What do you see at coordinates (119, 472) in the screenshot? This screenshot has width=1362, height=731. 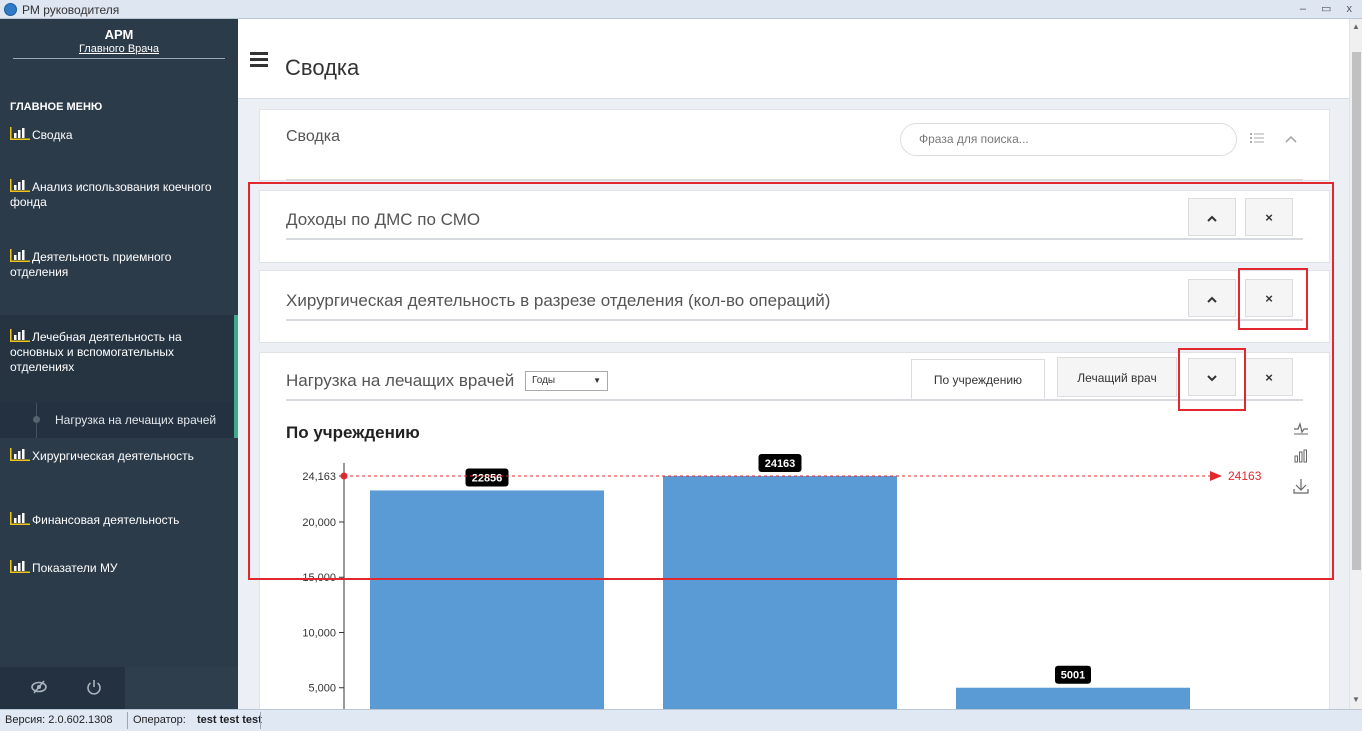 I see `sidebar-item-surgery: Хирургическая деятельность` at bounding box center [119, 472].